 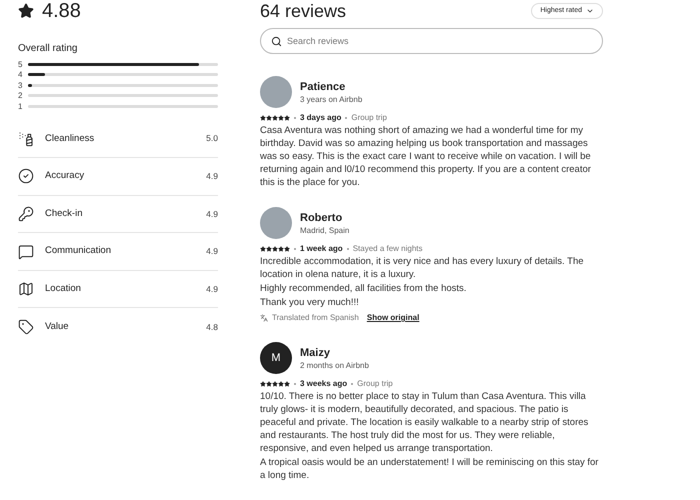 I want to click on key-icon, so click(x=26, y=214).